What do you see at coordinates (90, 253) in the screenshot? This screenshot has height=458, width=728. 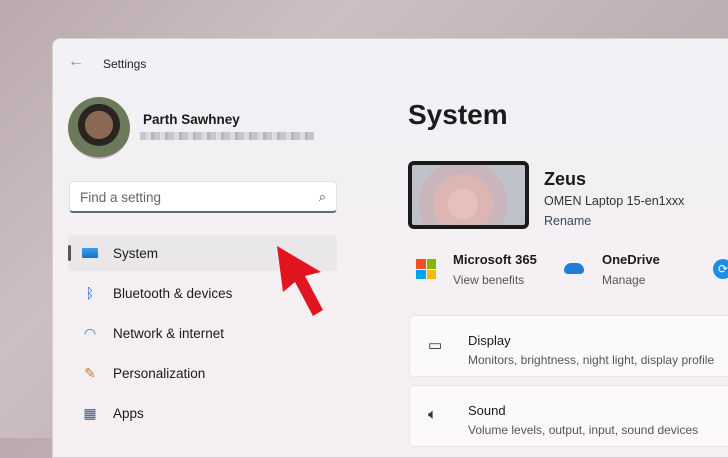 I see `monitor-icon` at bounding box center [90, 253].